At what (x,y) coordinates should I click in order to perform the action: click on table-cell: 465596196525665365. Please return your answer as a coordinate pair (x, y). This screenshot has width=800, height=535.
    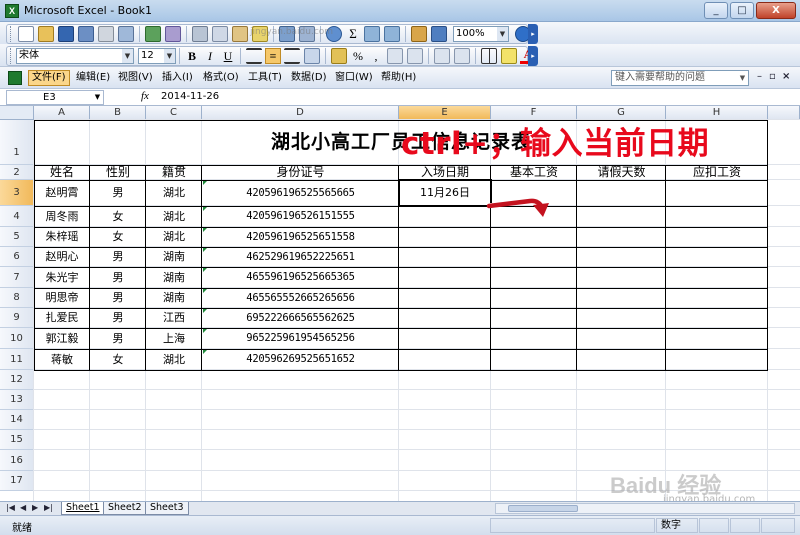
    Looking at the image, I should click on (300, 277).